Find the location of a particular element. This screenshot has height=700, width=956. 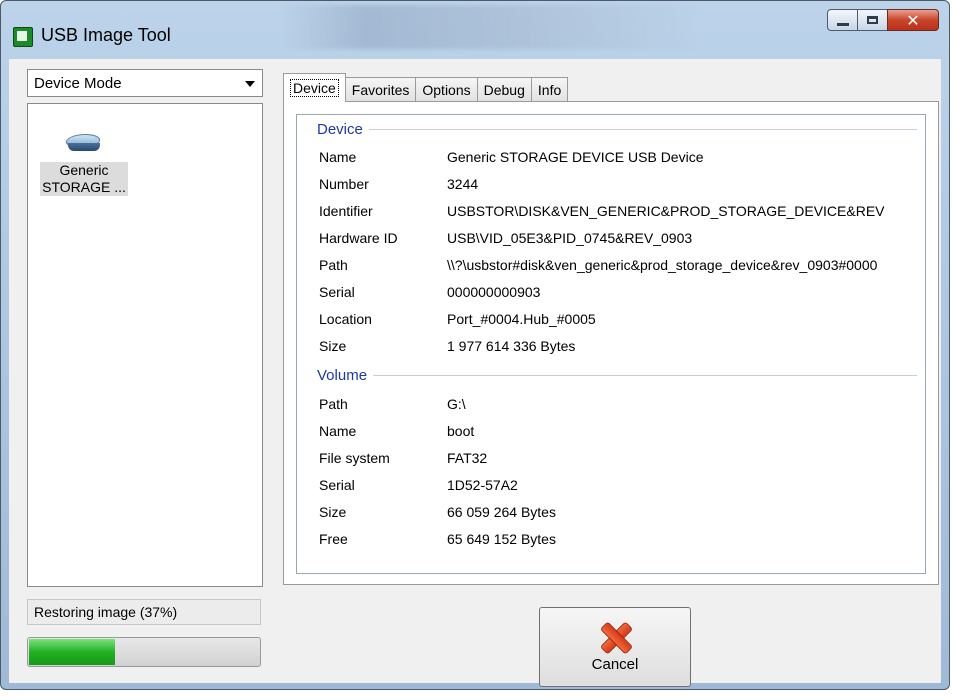

usb-app-icon is located at coordinates (23, 37).